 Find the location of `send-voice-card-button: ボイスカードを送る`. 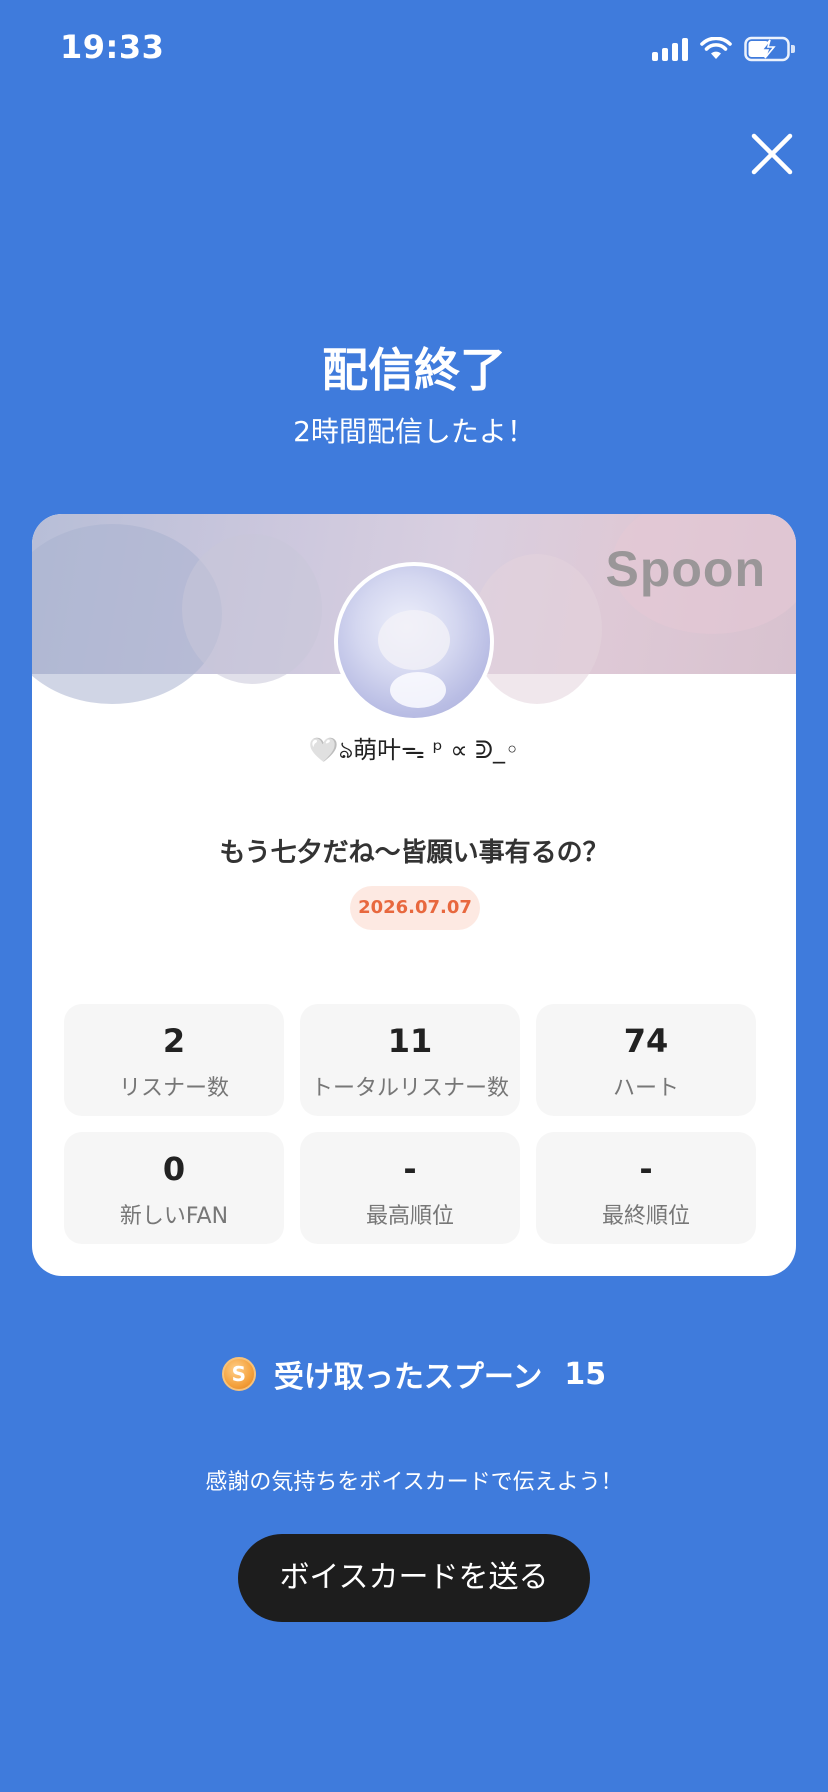

send-voice-card-button: ボイスカードを送る is located at coordinates (414, 1578).